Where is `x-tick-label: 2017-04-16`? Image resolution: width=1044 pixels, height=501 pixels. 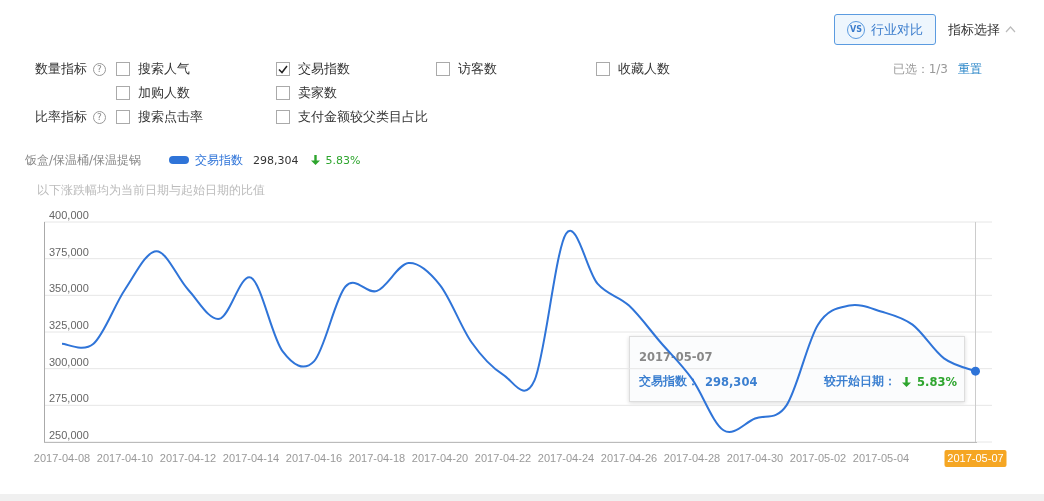 x-tick-label: 2017-04-16 is located at coordinates (314, 458).